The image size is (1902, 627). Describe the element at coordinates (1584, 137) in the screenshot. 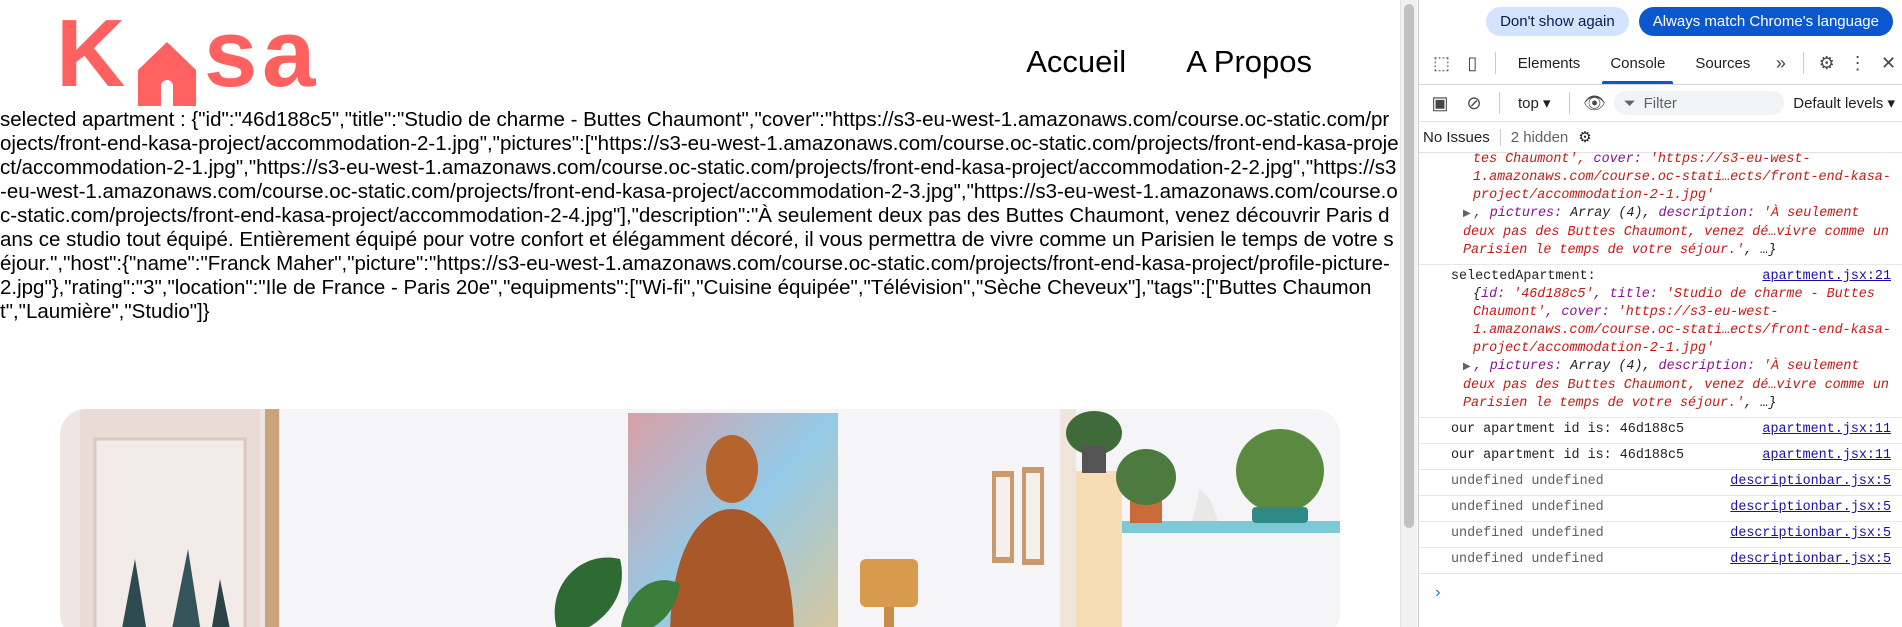

I see `console-settings-gear-icon: ⚙` at that location.